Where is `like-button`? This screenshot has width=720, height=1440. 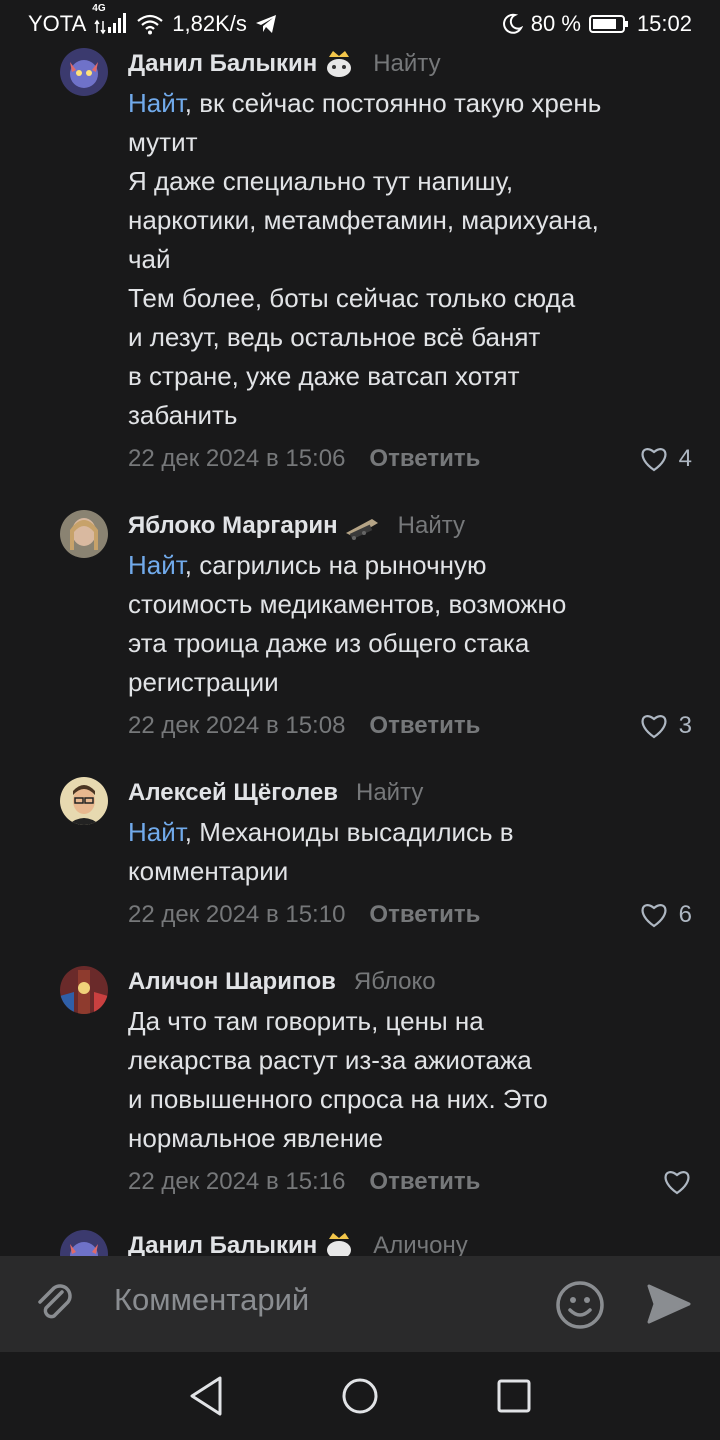 like-button is located at coordinates (677, 1182).